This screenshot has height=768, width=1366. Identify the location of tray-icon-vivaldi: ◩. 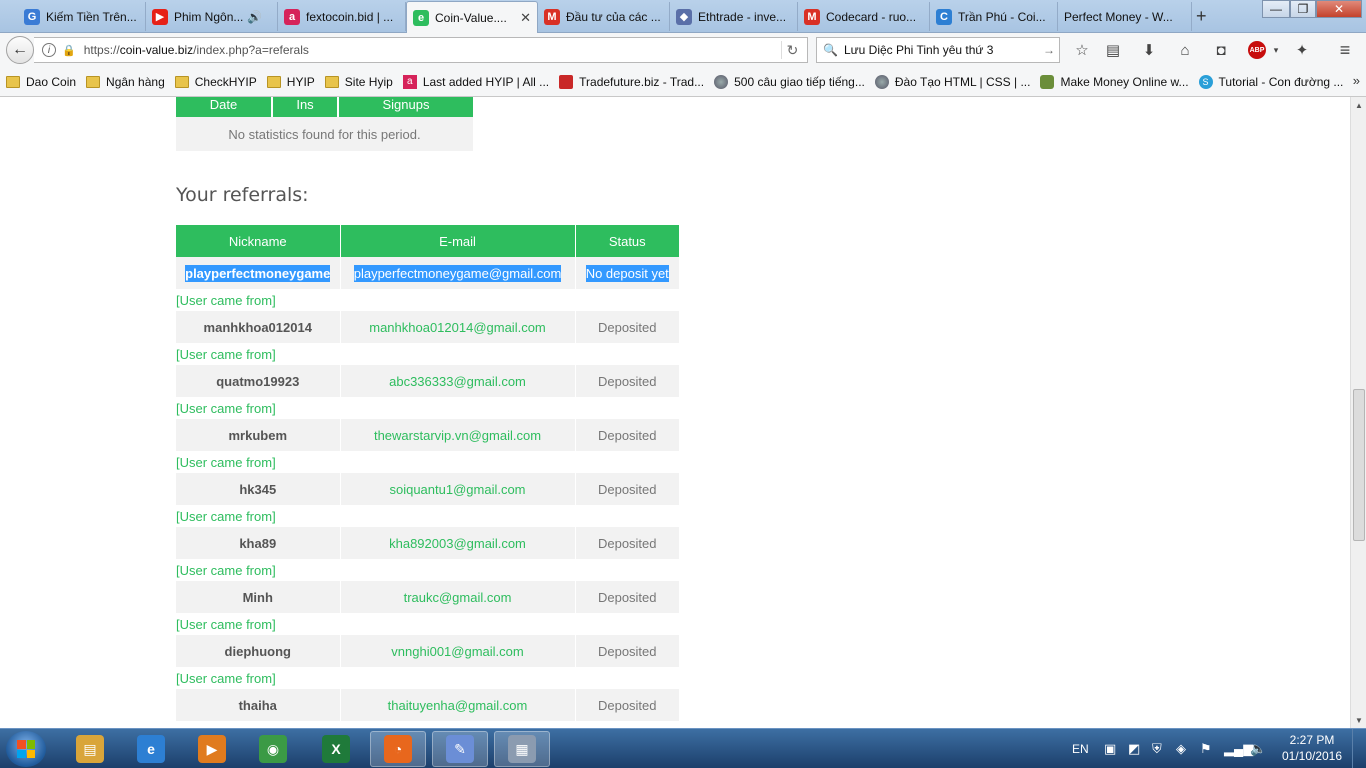
(1134, 748).